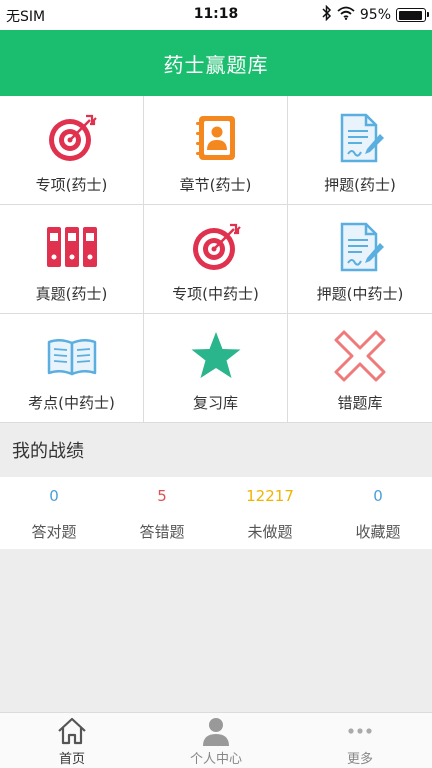 The height and width of the screenshot is (768, 432). What do you see at coordinates (72, 247) in the screenshot?
I see `binders-icon` at bounding box center [72, 247].